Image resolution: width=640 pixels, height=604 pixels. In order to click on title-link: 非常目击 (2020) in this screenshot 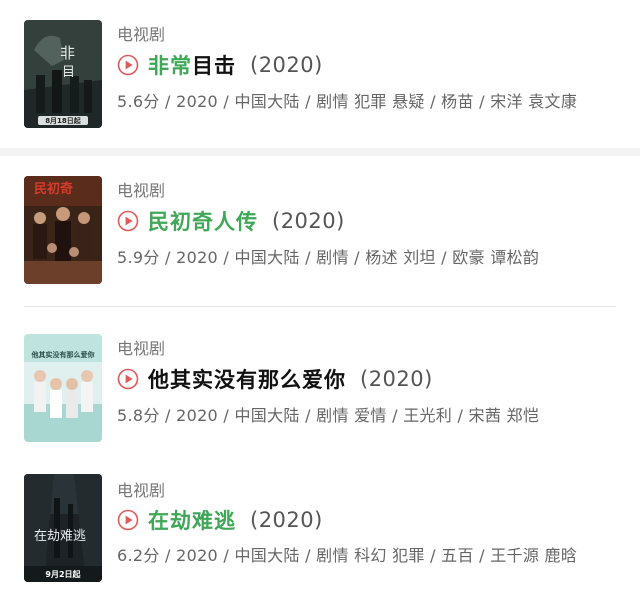, I will do `click(220, 65)`.